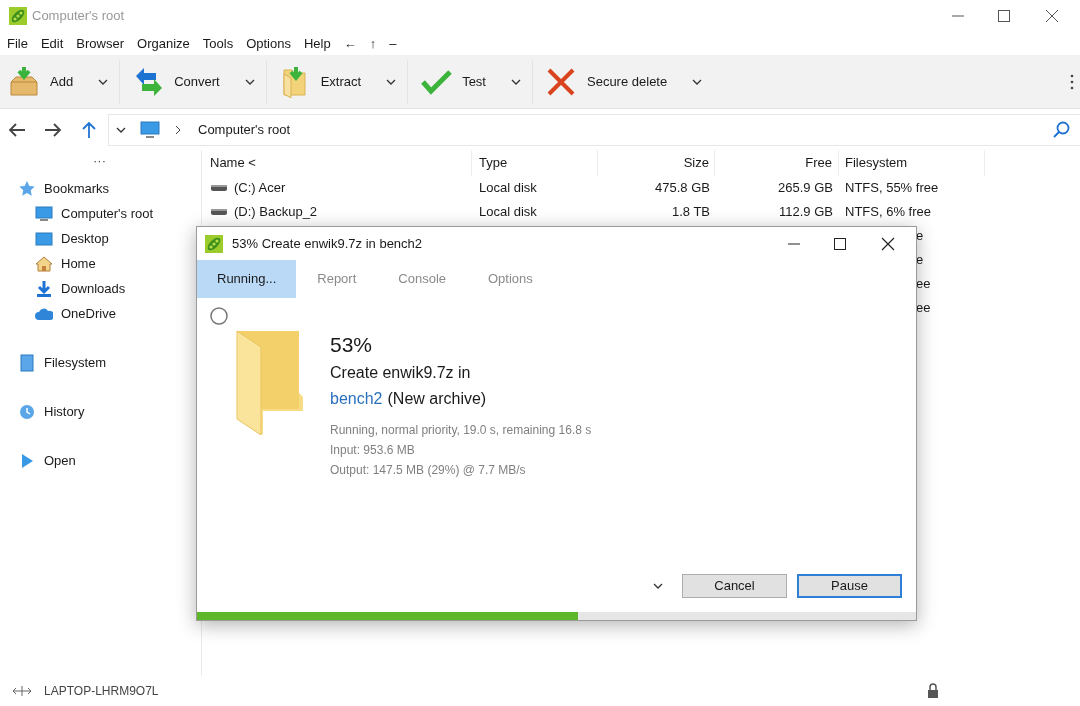 The width and height of the screenshot is (1080, 706). What do you see at coordinates (27, 188) in the screenshot?
I see `star-icon` at bounding box center [27, 188].